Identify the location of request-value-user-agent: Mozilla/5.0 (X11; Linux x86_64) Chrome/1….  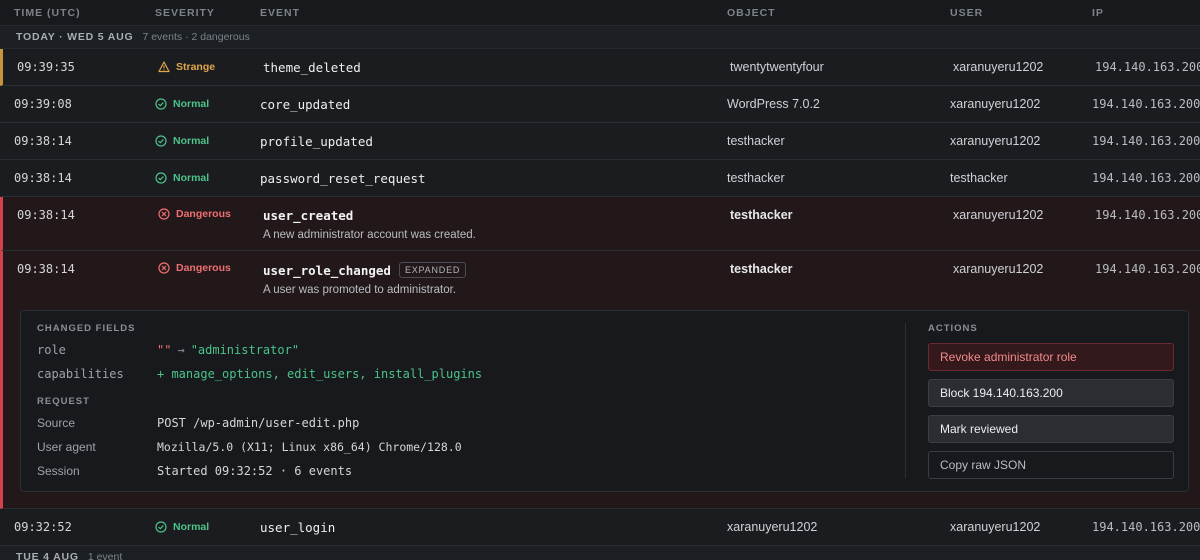
(309, 447).